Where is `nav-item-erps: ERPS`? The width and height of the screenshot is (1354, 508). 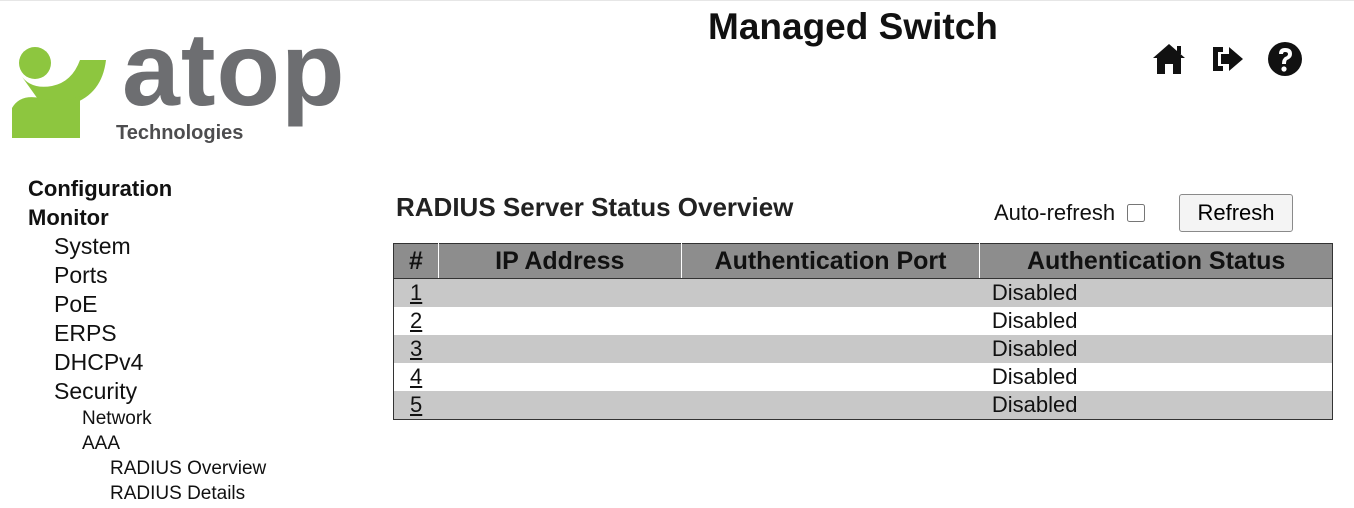
nav-item-erps: ERPS is located at coordinates (147, 333).